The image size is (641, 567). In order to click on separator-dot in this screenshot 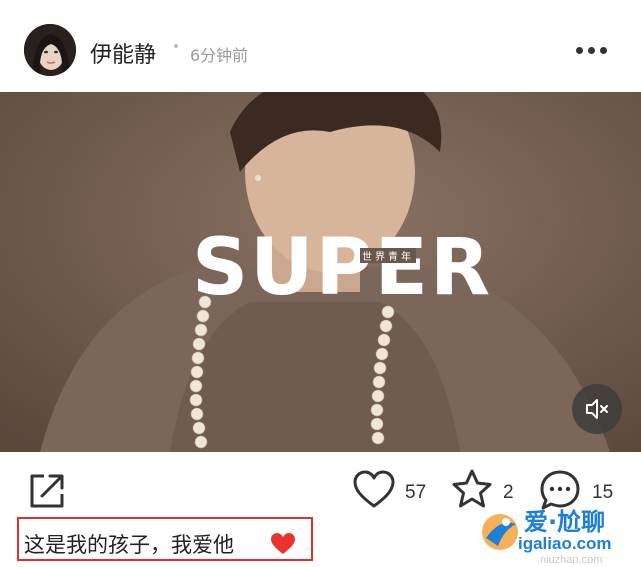, I will do `click(176, 46)`.